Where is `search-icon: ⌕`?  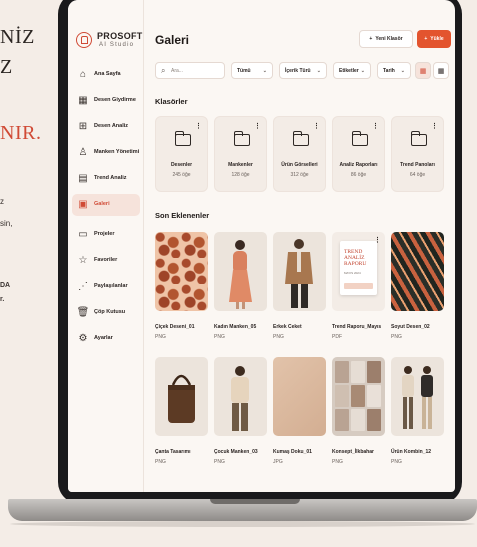 search-icon: ⌕ is located at coordinates (163, 70).